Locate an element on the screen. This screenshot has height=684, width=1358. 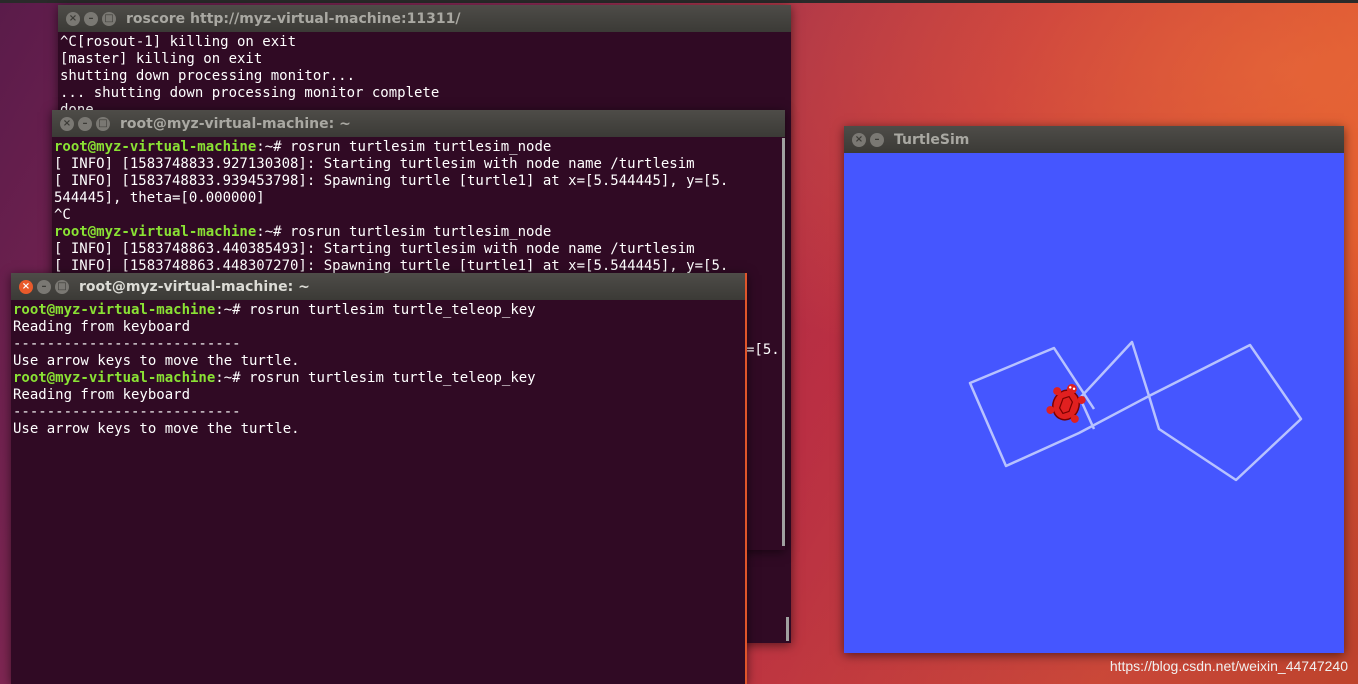
watermark: https://blog.csdn.net/weixin_44747240 is located at coordinates (1228, 666).